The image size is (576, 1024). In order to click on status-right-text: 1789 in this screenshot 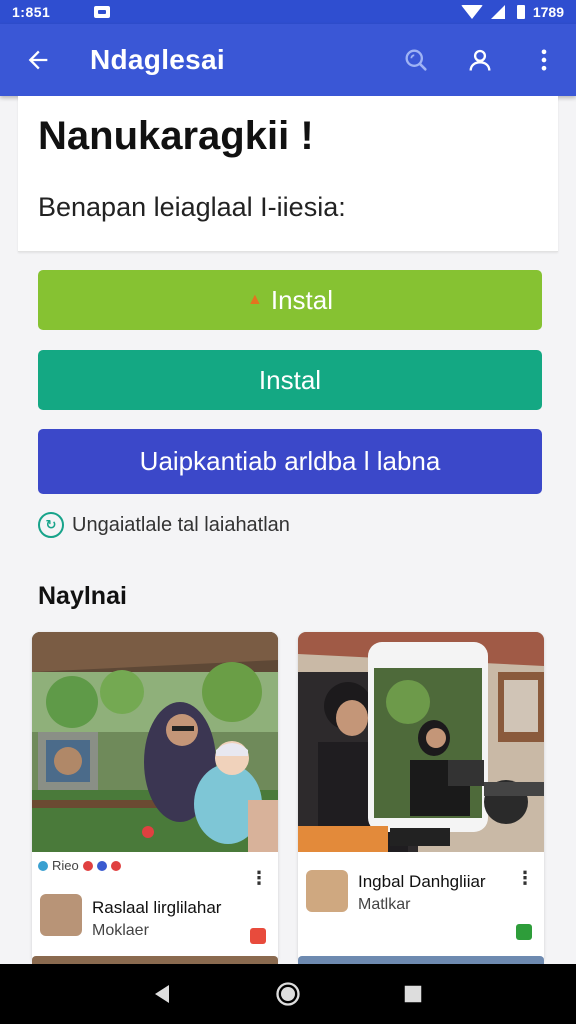, I will do `click(548, 12)`.